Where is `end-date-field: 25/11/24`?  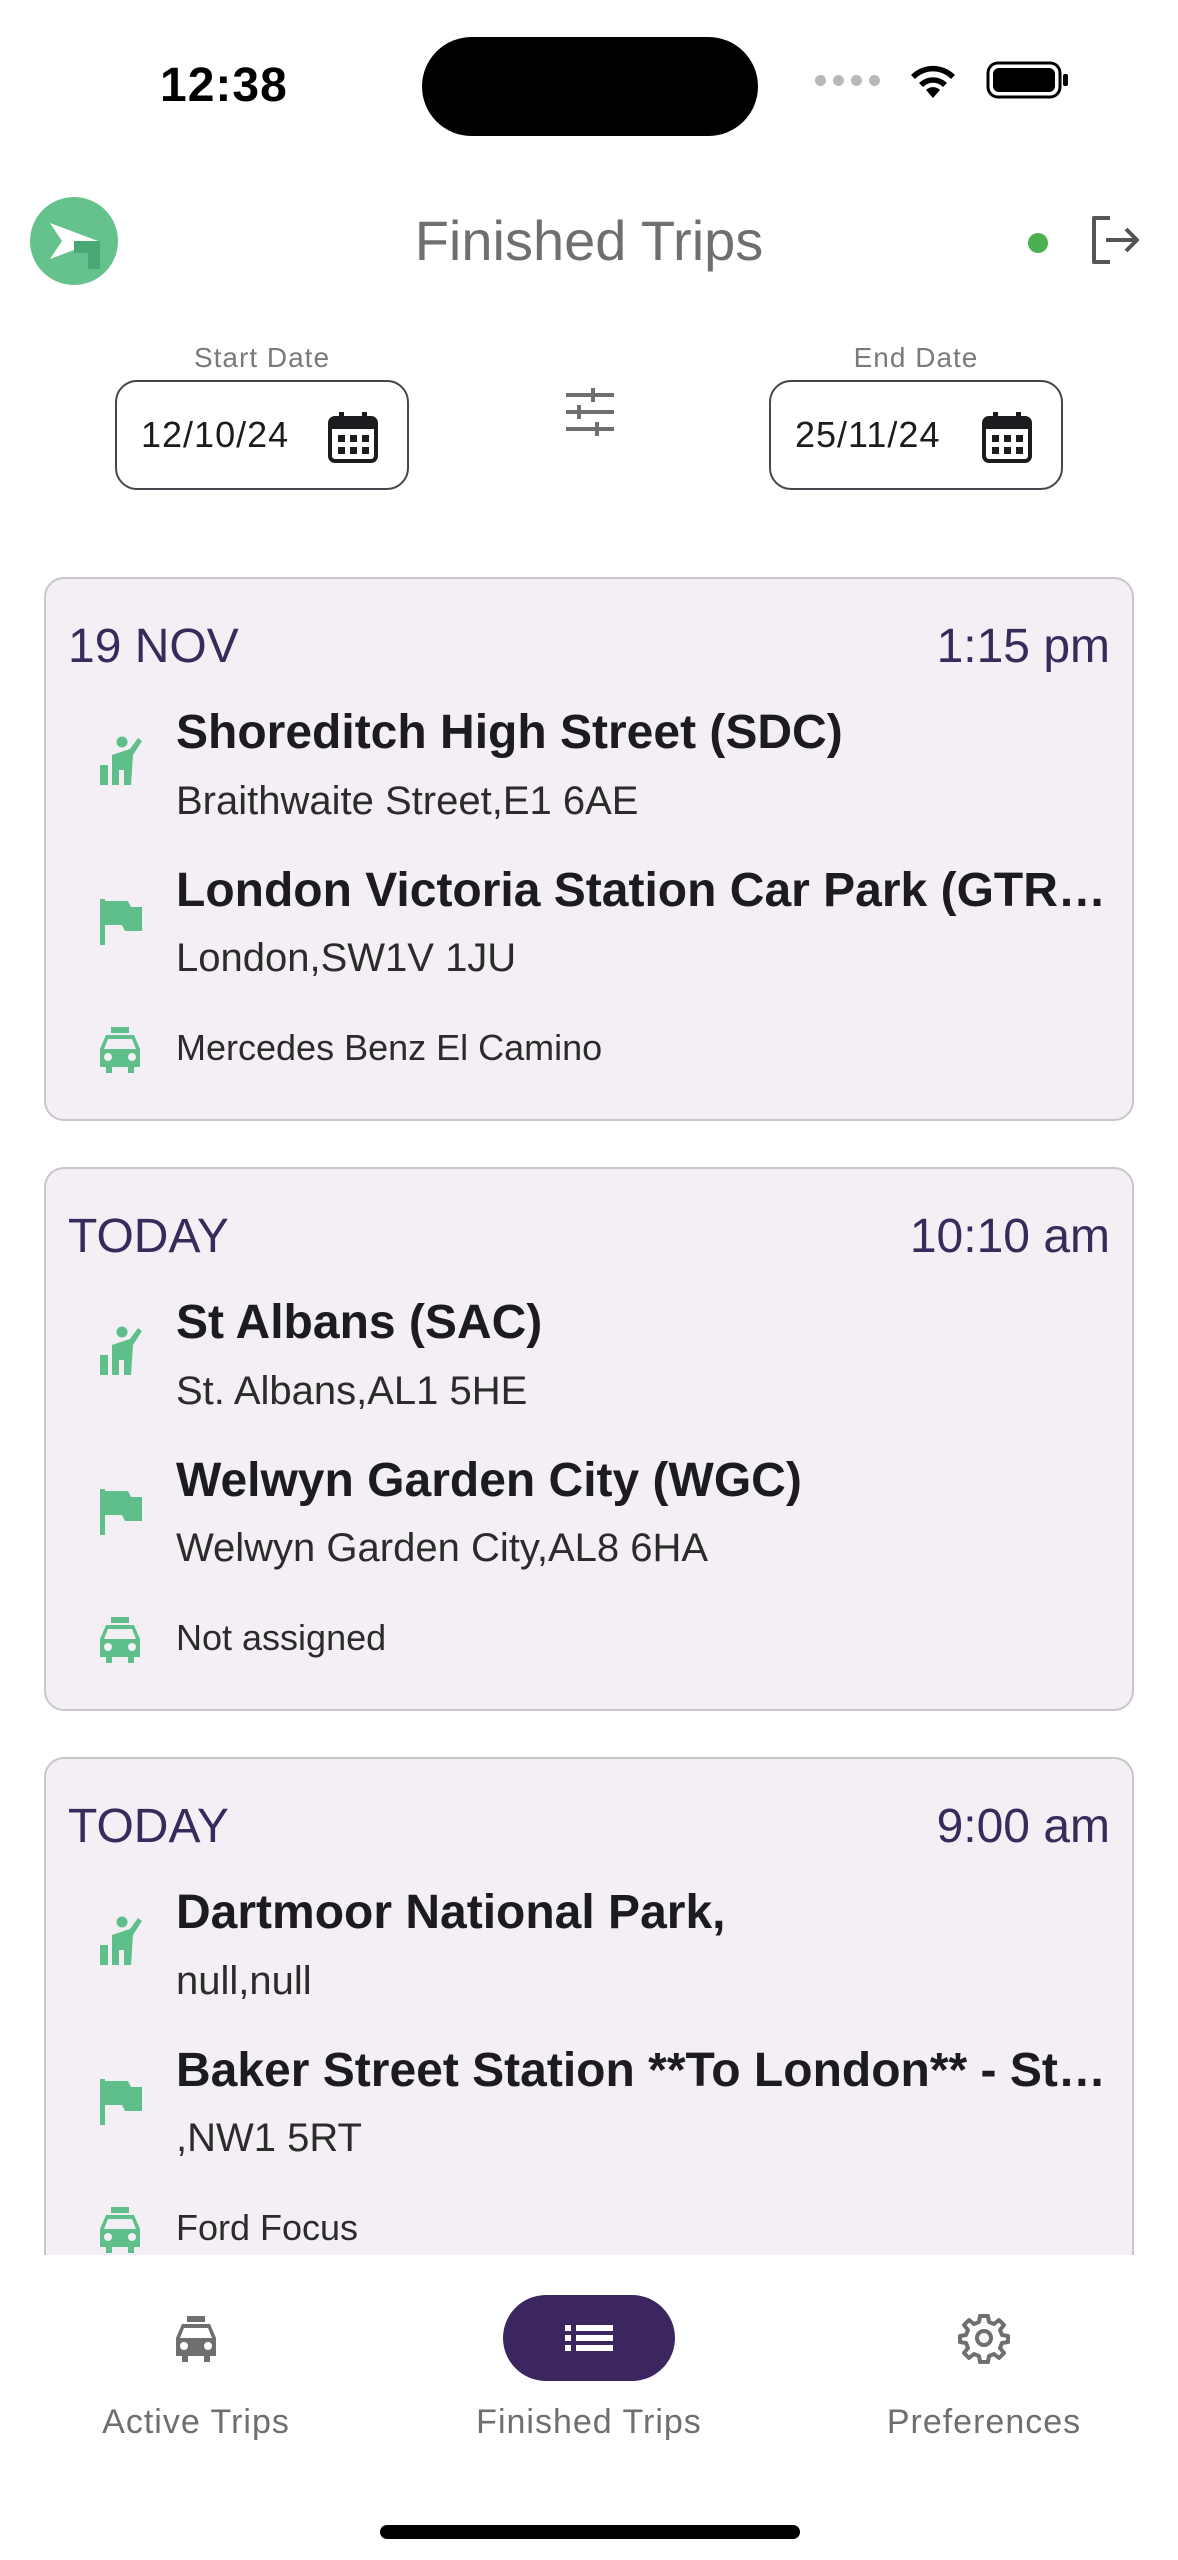
end-date-field: 25/11/24 is located at coordinates (916, 435).